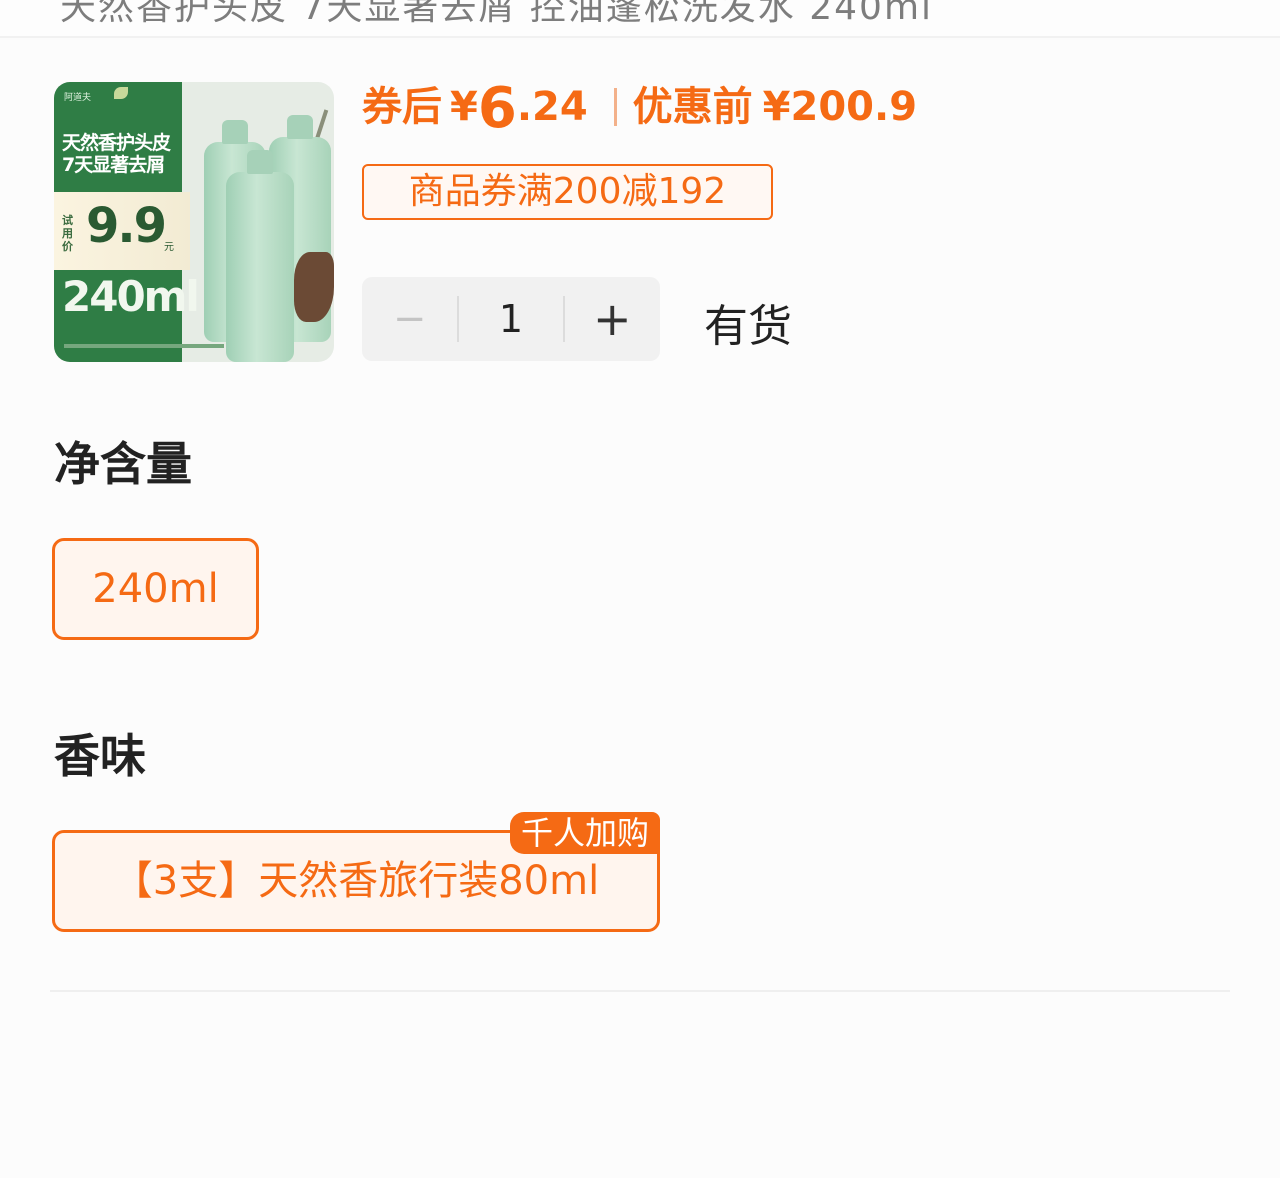 The image size is (1280, 1178). Describe the element at coordinates (464, 107) in the screenshot. I see `currency-symbol: ¥` at that location.